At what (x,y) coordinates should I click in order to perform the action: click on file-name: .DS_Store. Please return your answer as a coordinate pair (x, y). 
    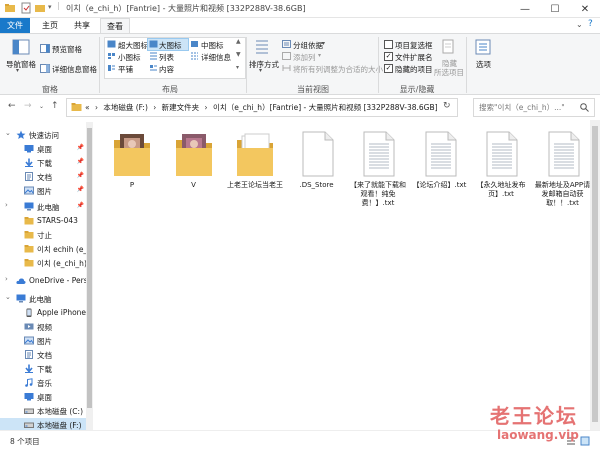
    Looking at the image, I should click on (316, 185).